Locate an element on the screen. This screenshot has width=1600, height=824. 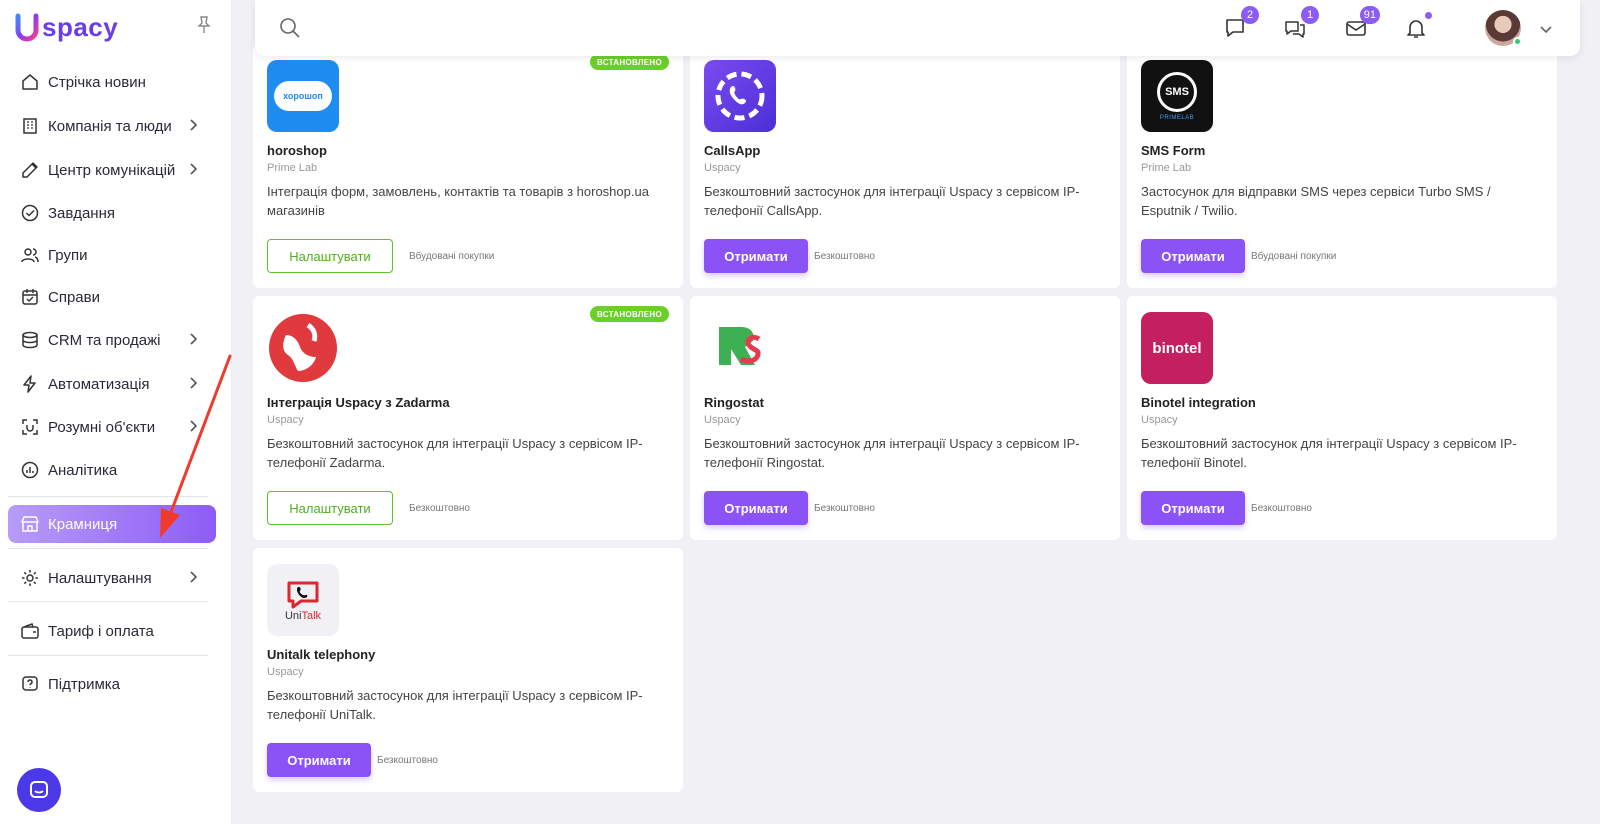
app-name: Ringostat is located at coordinates (734, 402).